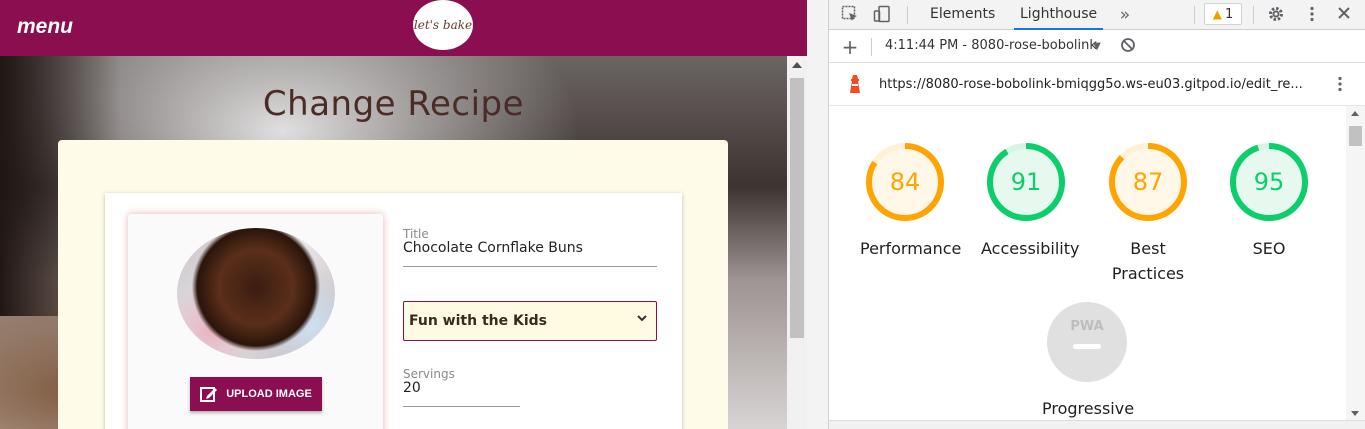  I want to click on tab-lighthouse: Lighthouse, so click(1059, 15).